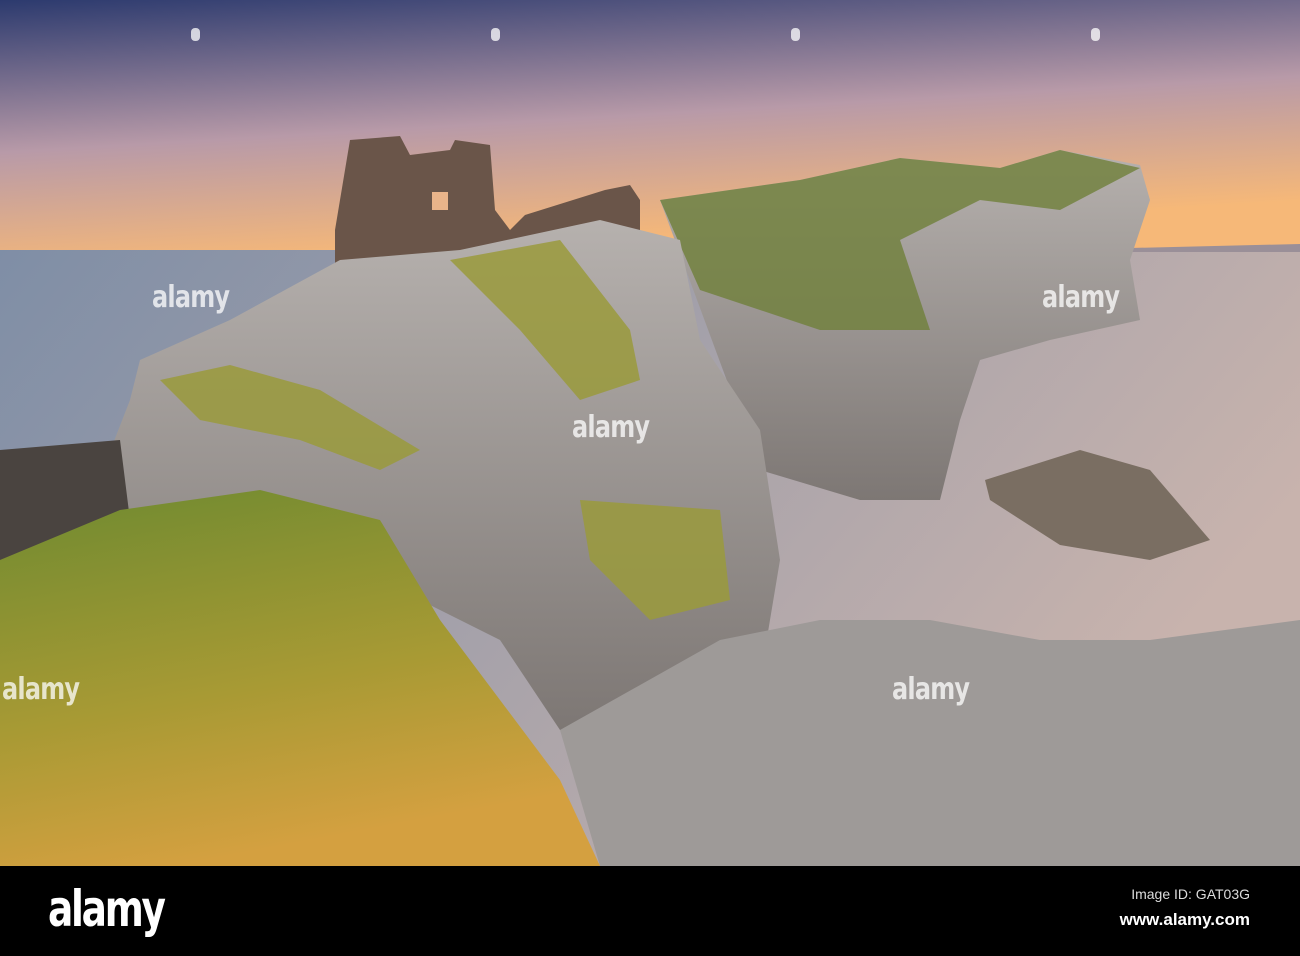 The height and width of the screenshot is (956, 1300). I want to click on image-id: Image ID: GAT03G, so click(1190, 894).